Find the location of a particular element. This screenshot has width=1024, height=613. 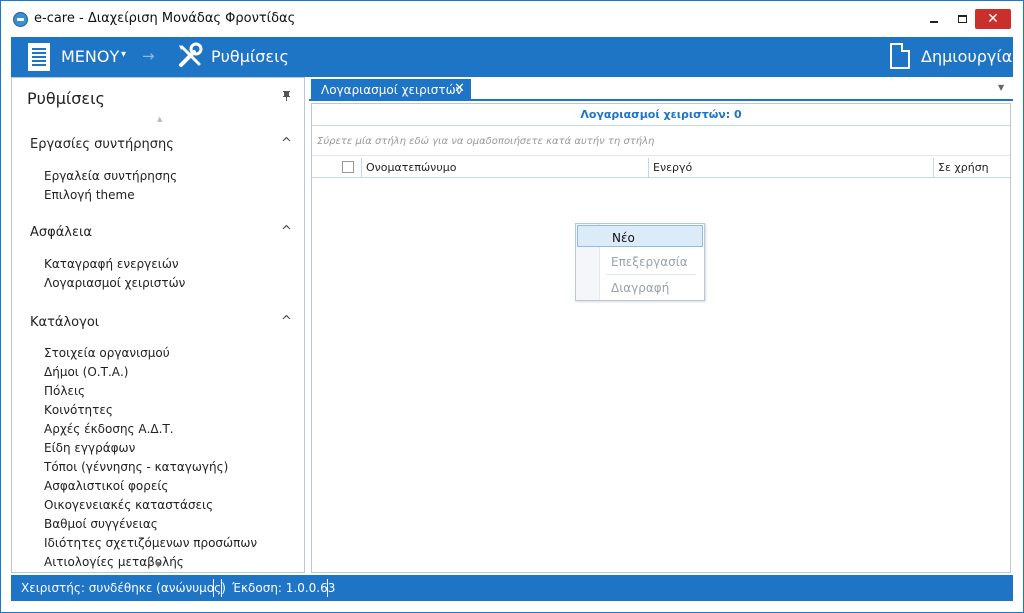

maximize-button is located at coordinates (962, 19).